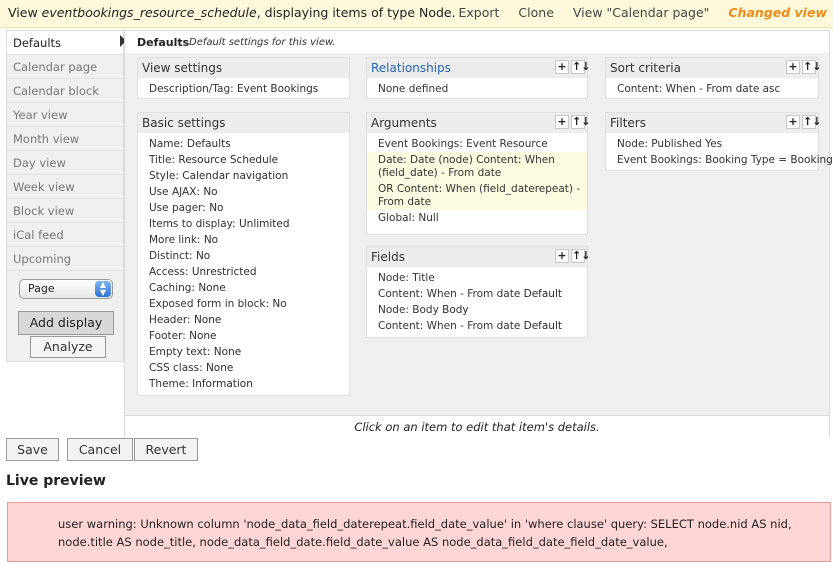 The height and width of the screenshot is (562, 833). I want to click on export-link: Export, so click(479, 12).